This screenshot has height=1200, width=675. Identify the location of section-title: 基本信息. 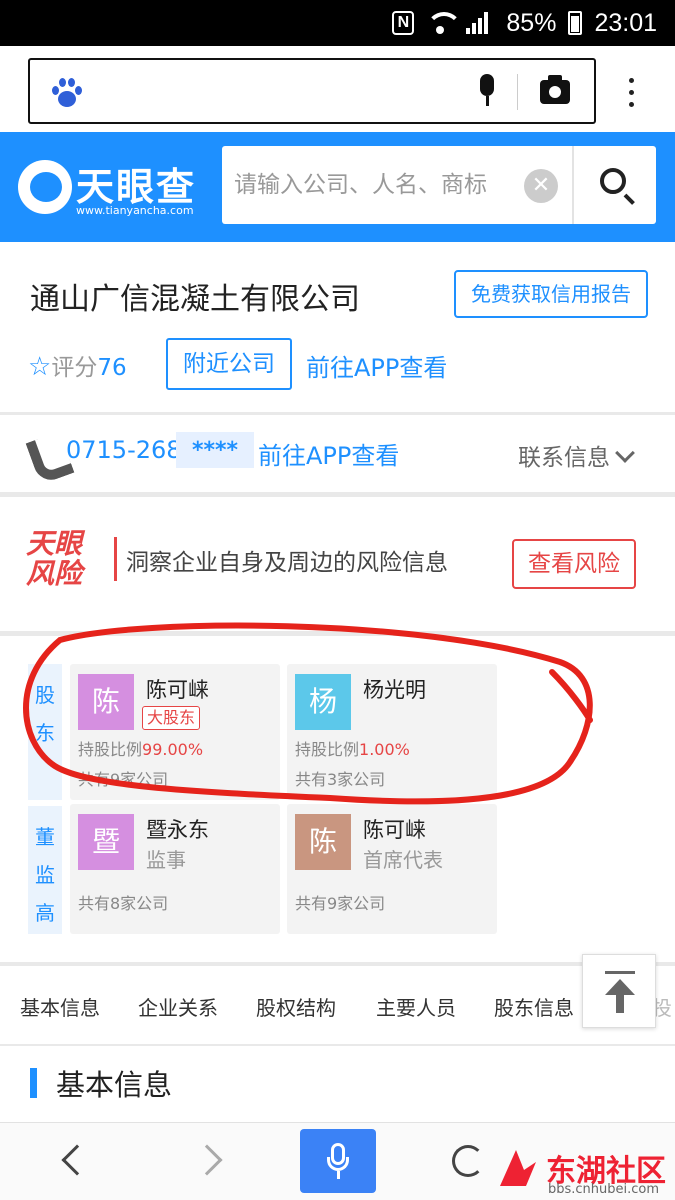
(114, 1085).